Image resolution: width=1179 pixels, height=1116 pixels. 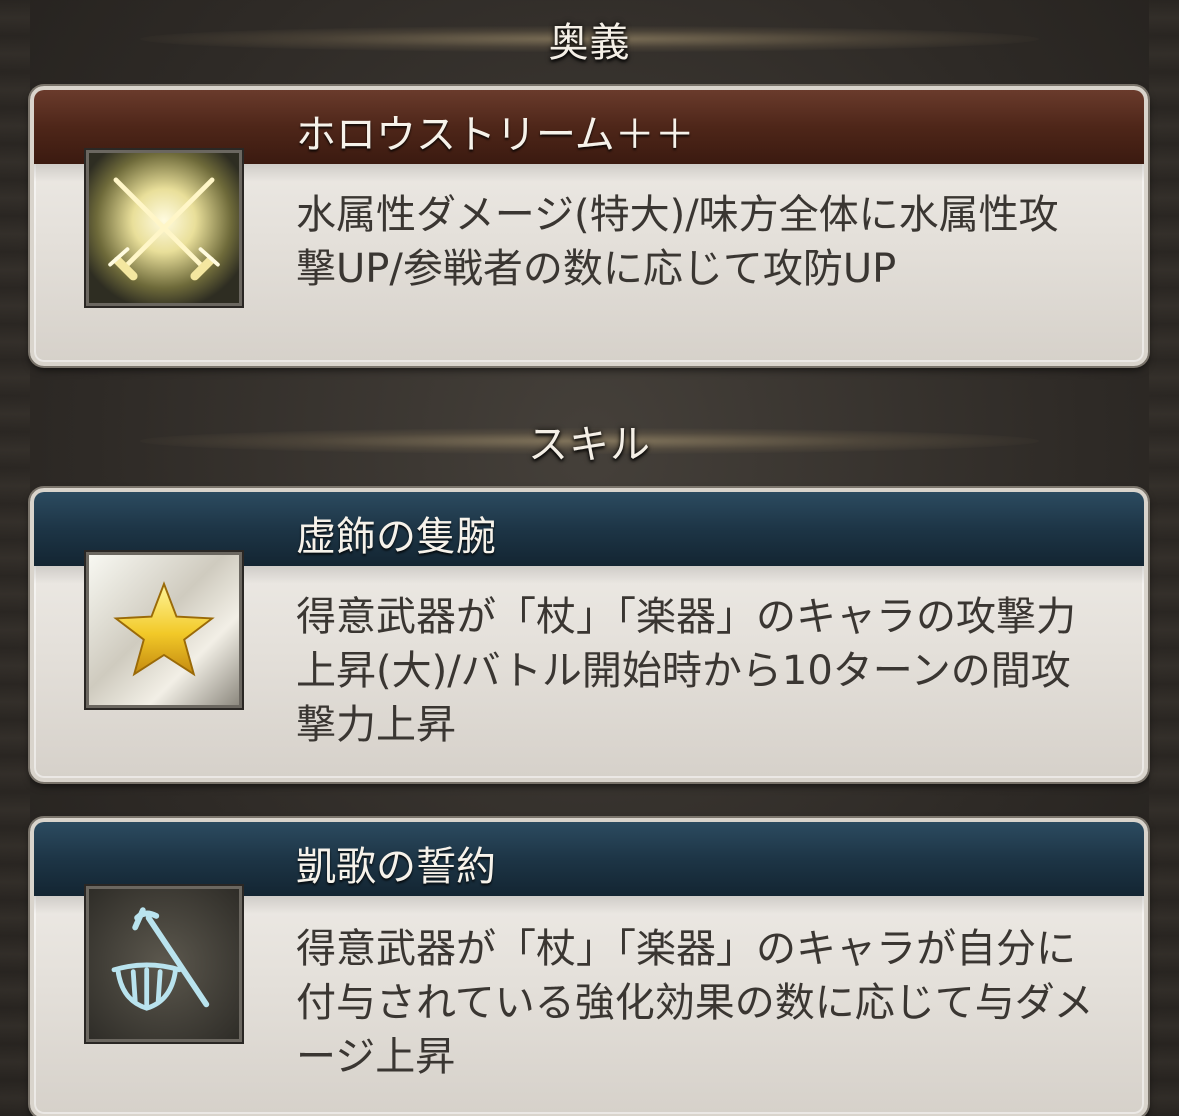 What do you see at coordinates (677, 242) in the screenshot?
I see `ougi-description: 水属性ダメージ(特大)/味方全体に水属性攻撃UP/参戦者の数に応じて攻防UP` at bounding box center [677, 242].